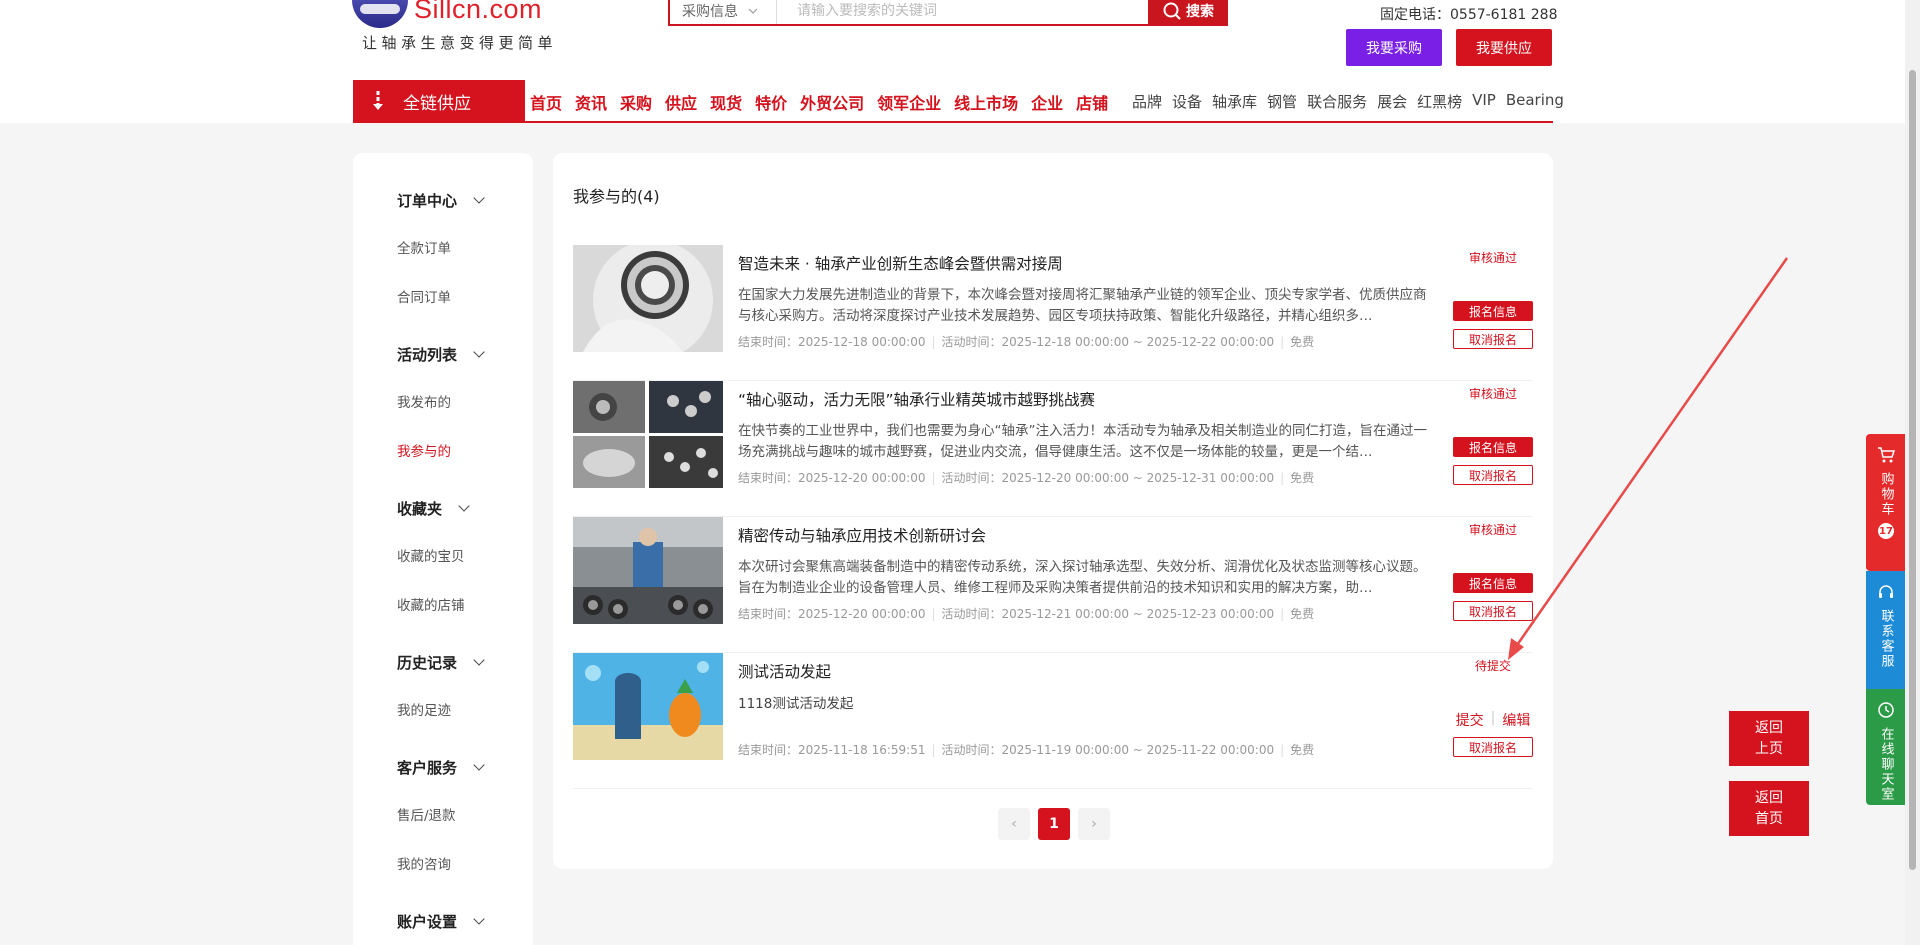 The image size is (1920, 945). Describe the element at coordinates (1172, 11) in the screenshot. I see `search-icon` at that location.